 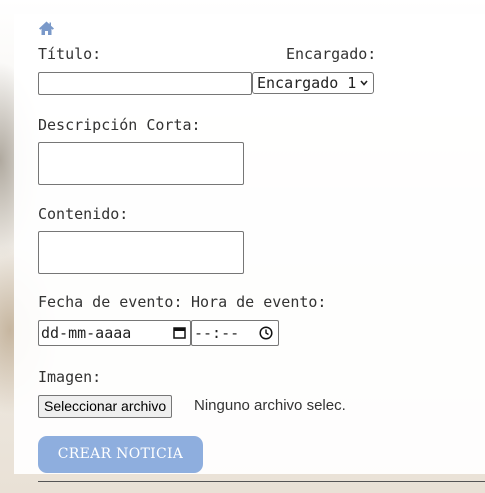 I want to click on titulo-label: Título:, so click(x=70, y=54).